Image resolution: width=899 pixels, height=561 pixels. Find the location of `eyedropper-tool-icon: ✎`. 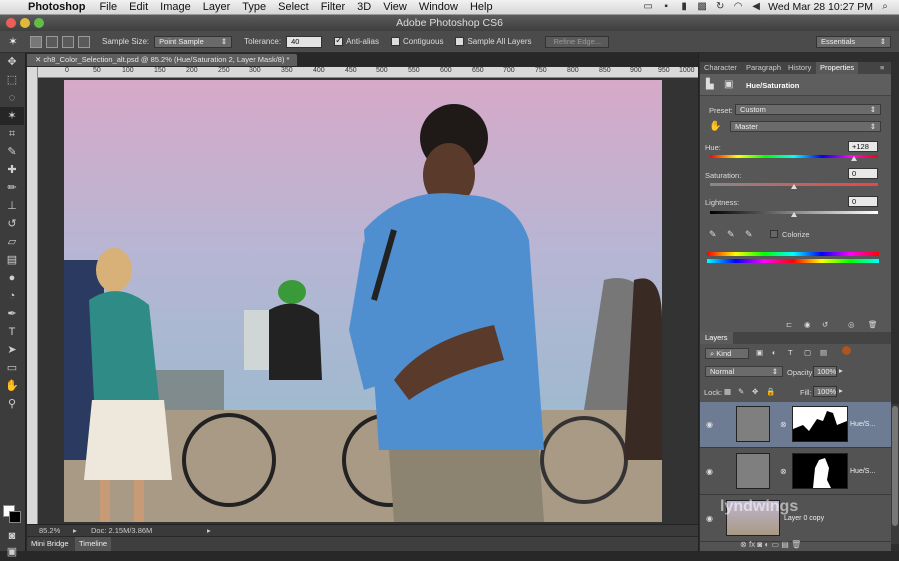

eyedropper-tool-icon: ✎ is located at coordinates (12, 152).